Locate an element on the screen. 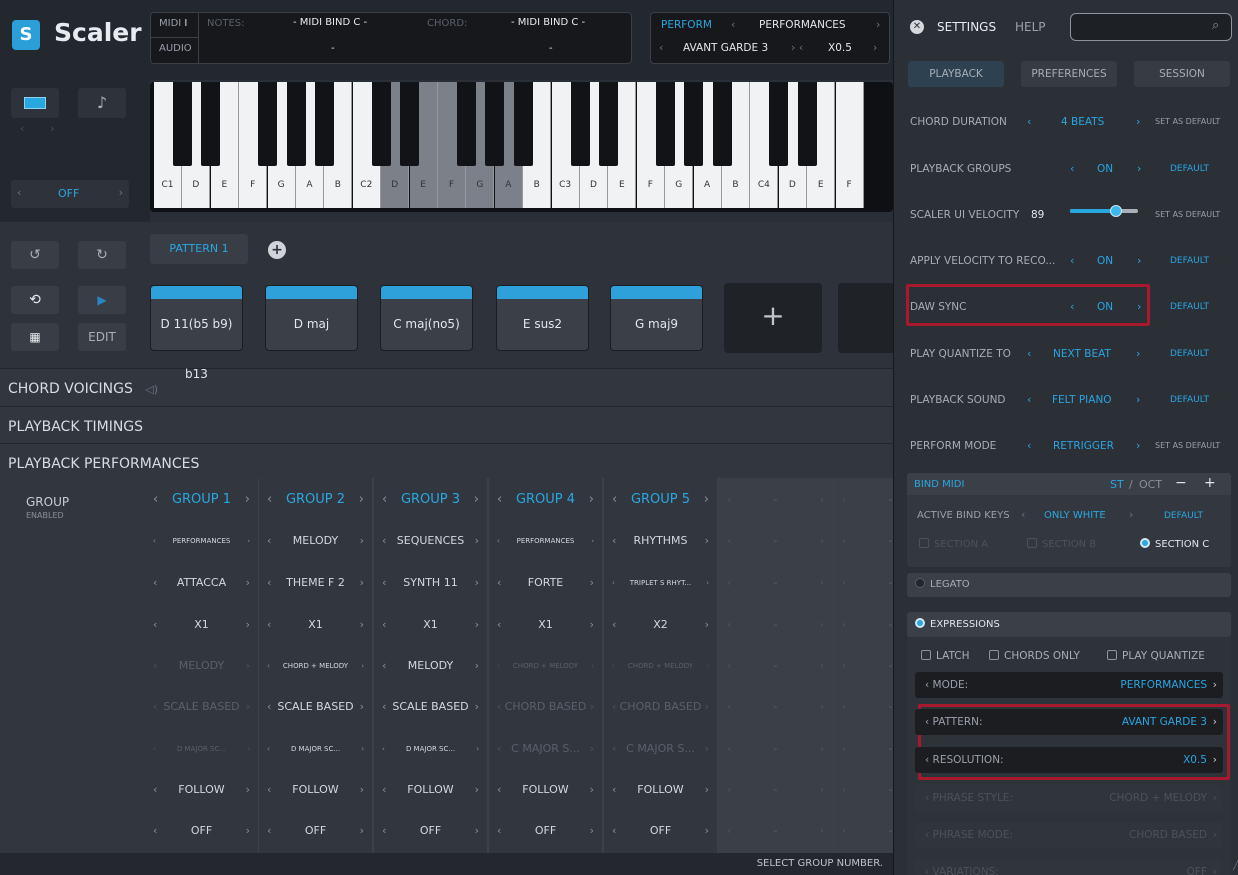  active-bind-prev-icon: ‹ is located at coordinates (1023, 514).